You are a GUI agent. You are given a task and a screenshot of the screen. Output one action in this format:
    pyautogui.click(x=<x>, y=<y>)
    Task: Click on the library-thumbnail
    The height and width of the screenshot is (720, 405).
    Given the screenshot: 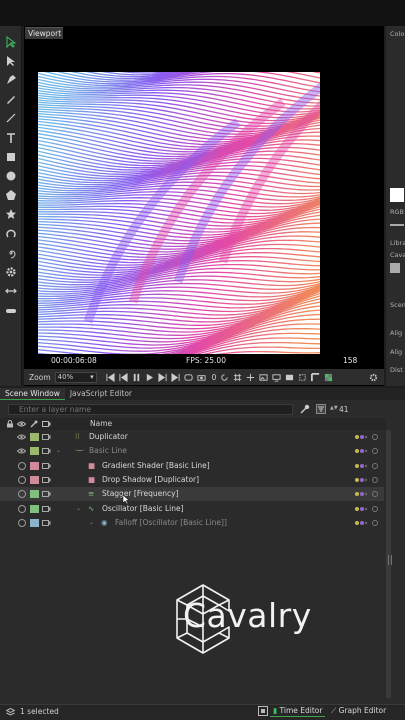 What is the action you would take?
    pyautogui.click(x=395, y=268)
    